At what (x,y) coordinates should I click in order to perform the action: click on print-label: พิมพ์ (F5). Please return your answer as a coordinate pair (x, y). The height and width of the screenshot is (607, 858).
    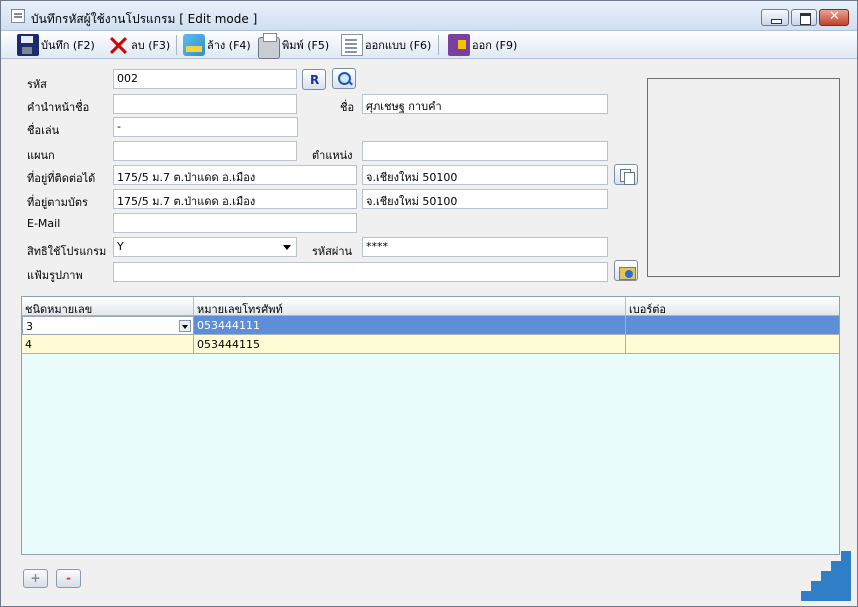
    Looking at the image, I should click on (306, 45).